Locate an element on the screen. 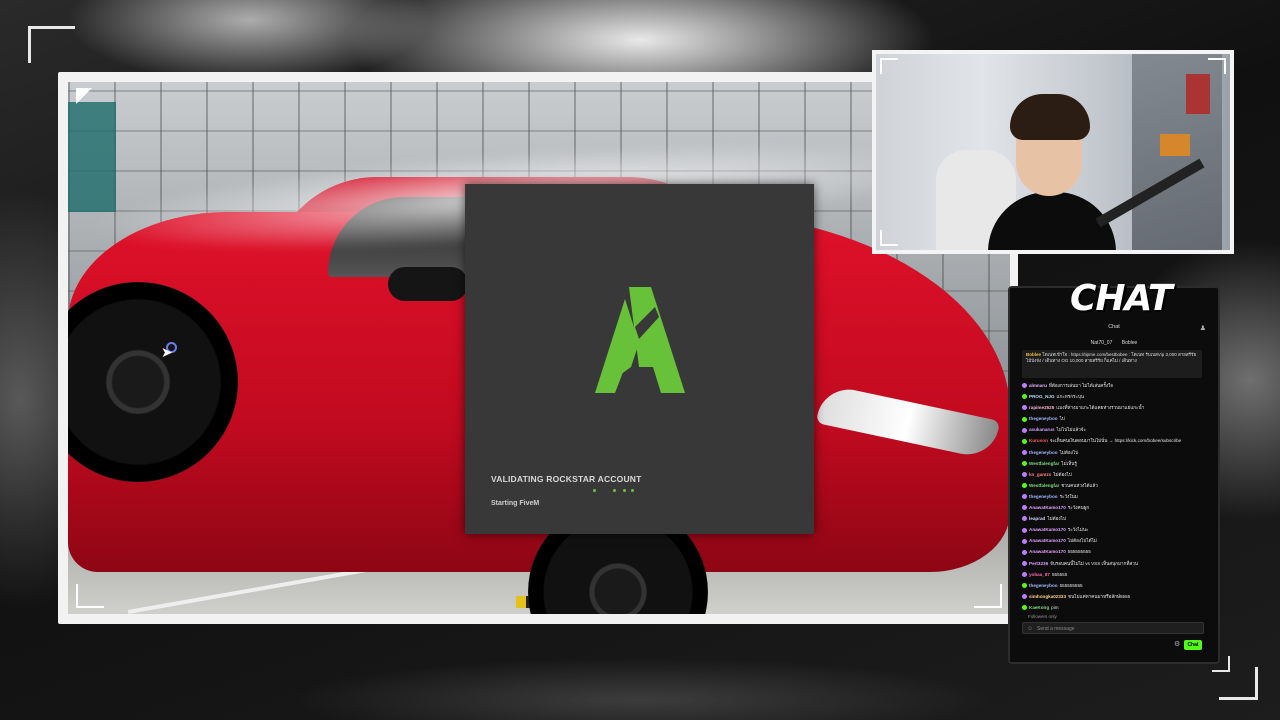  chat-username: kn_gamzs is located at coordinates (1040, 474).